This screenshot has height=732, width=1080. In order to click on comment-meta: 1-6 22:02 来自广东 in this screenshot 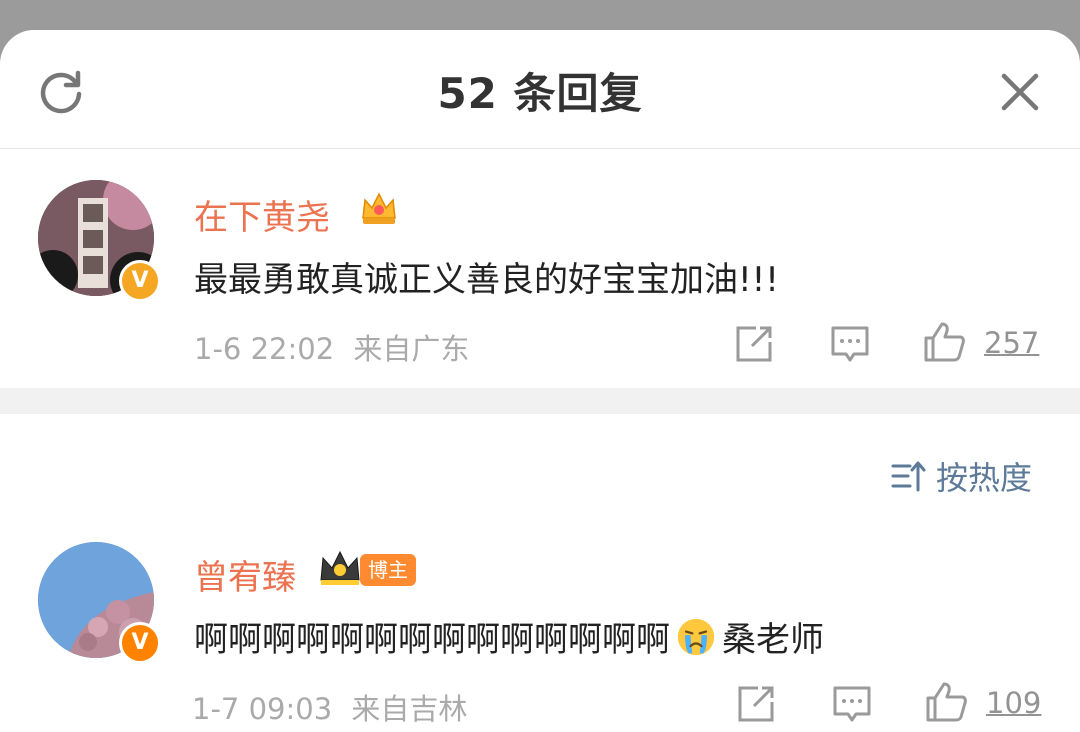, I will do `click(331, 347)`.